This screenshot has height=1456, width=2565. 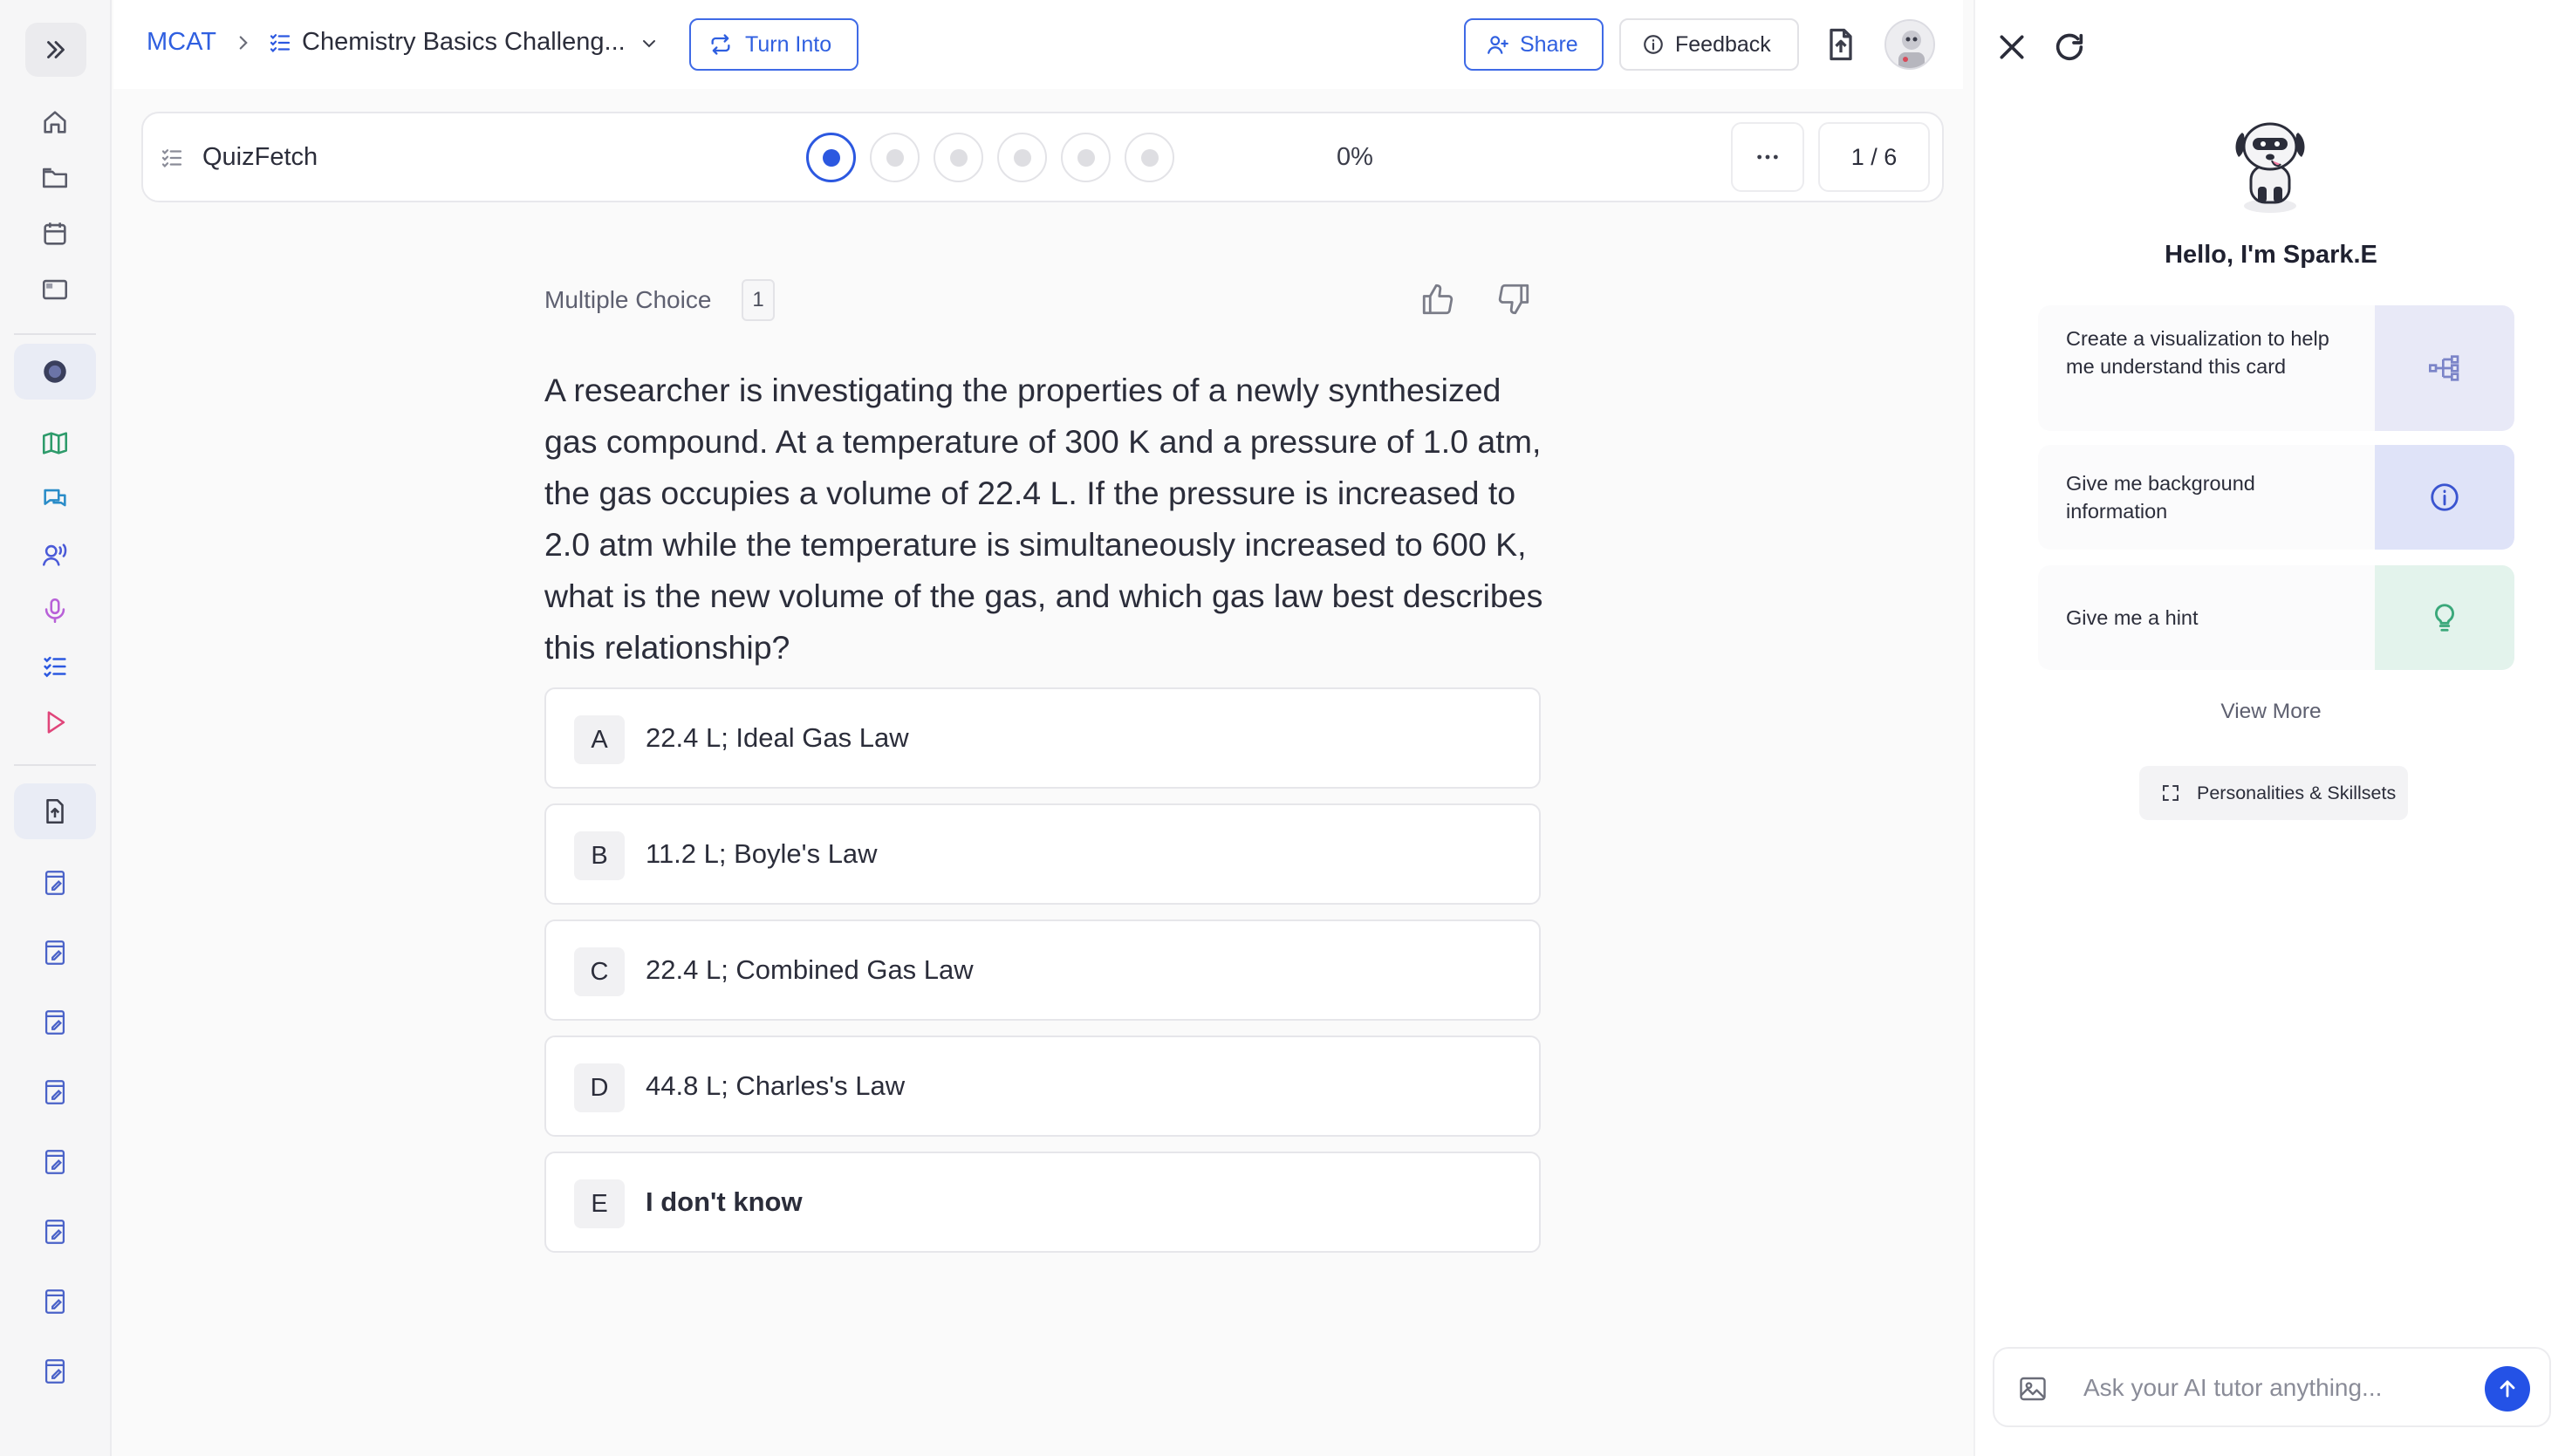 I want to click on lightbulb-icon, so click(x=2444, y=618).